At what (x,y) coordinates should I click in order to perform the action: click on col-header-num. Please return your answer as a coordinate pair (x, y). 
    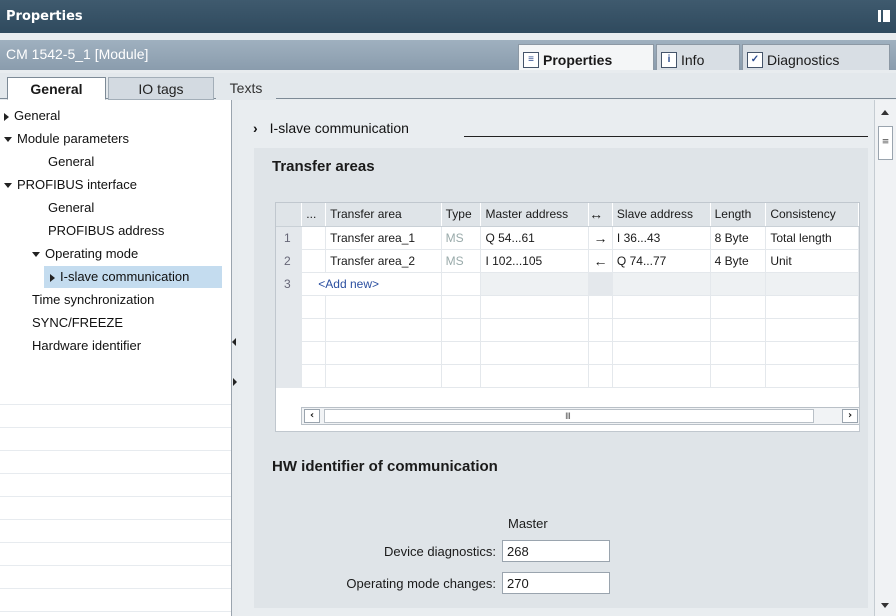
    Looking at the image, I should click on (289, 215).